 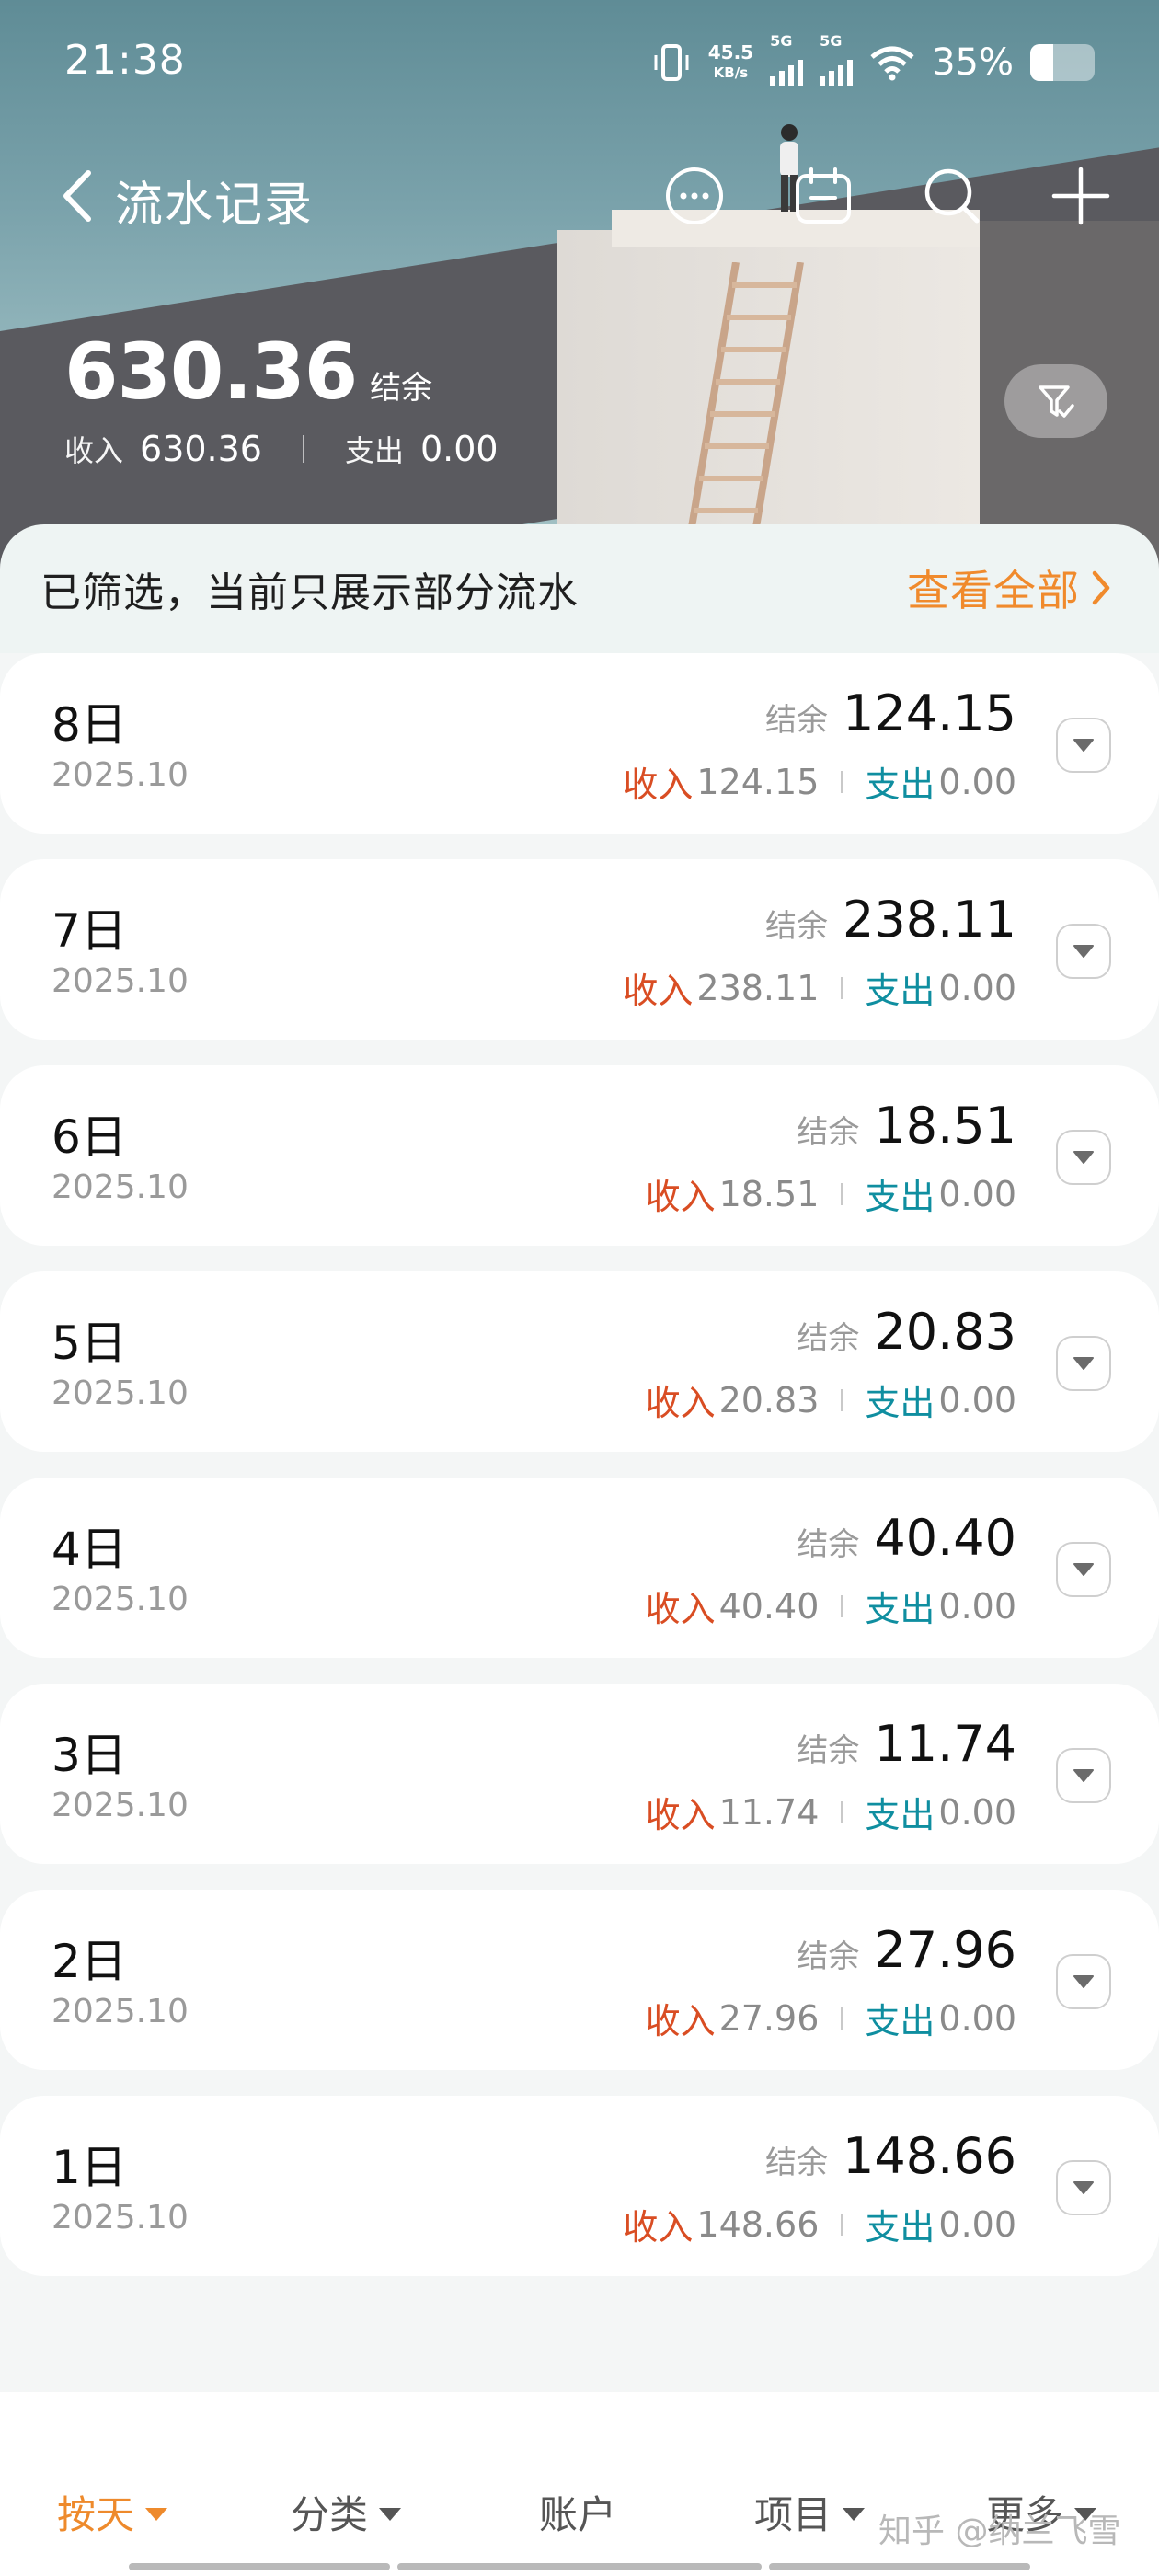 What do you see at coordinates (769, 1812) in the screenshot?
I see `day-income-value: 11.74` at bounding box center [769, 1812].